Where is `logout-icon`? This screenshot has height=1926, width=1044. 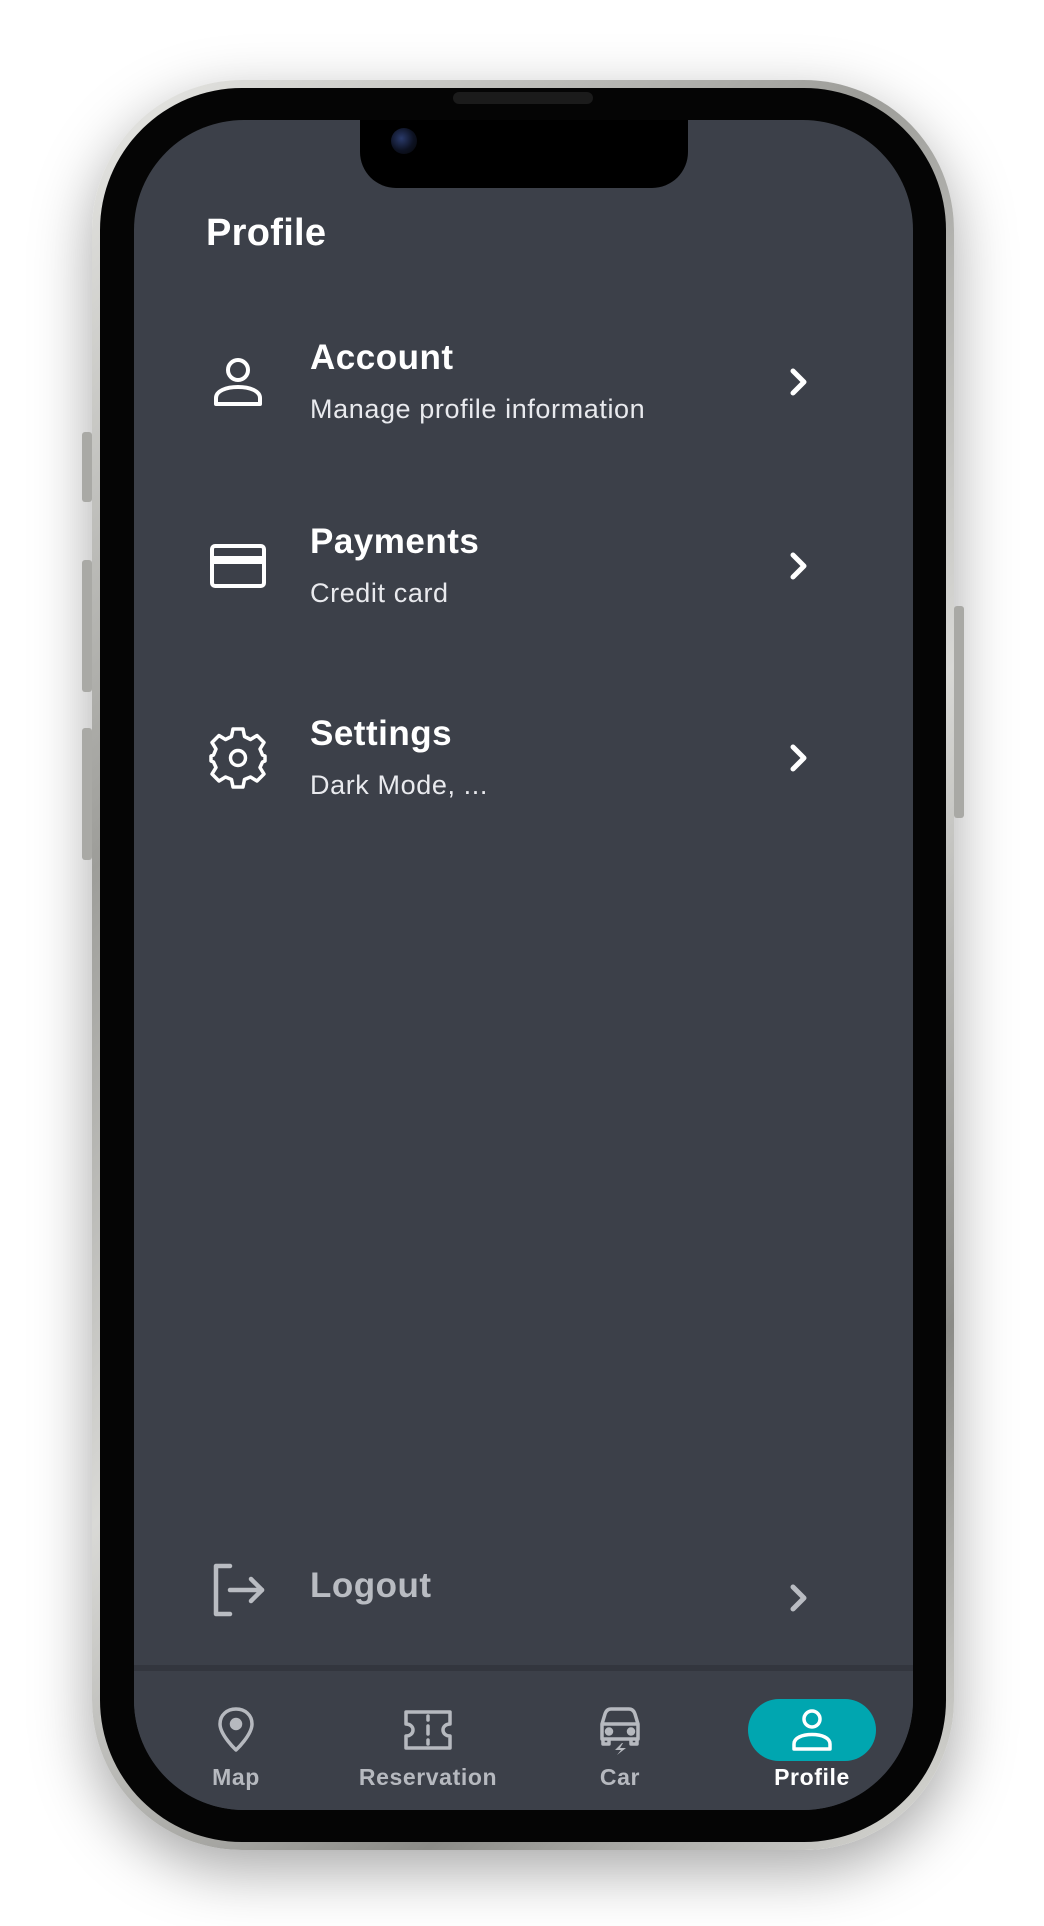 logout-icon is located at coordinates (238, 1590).